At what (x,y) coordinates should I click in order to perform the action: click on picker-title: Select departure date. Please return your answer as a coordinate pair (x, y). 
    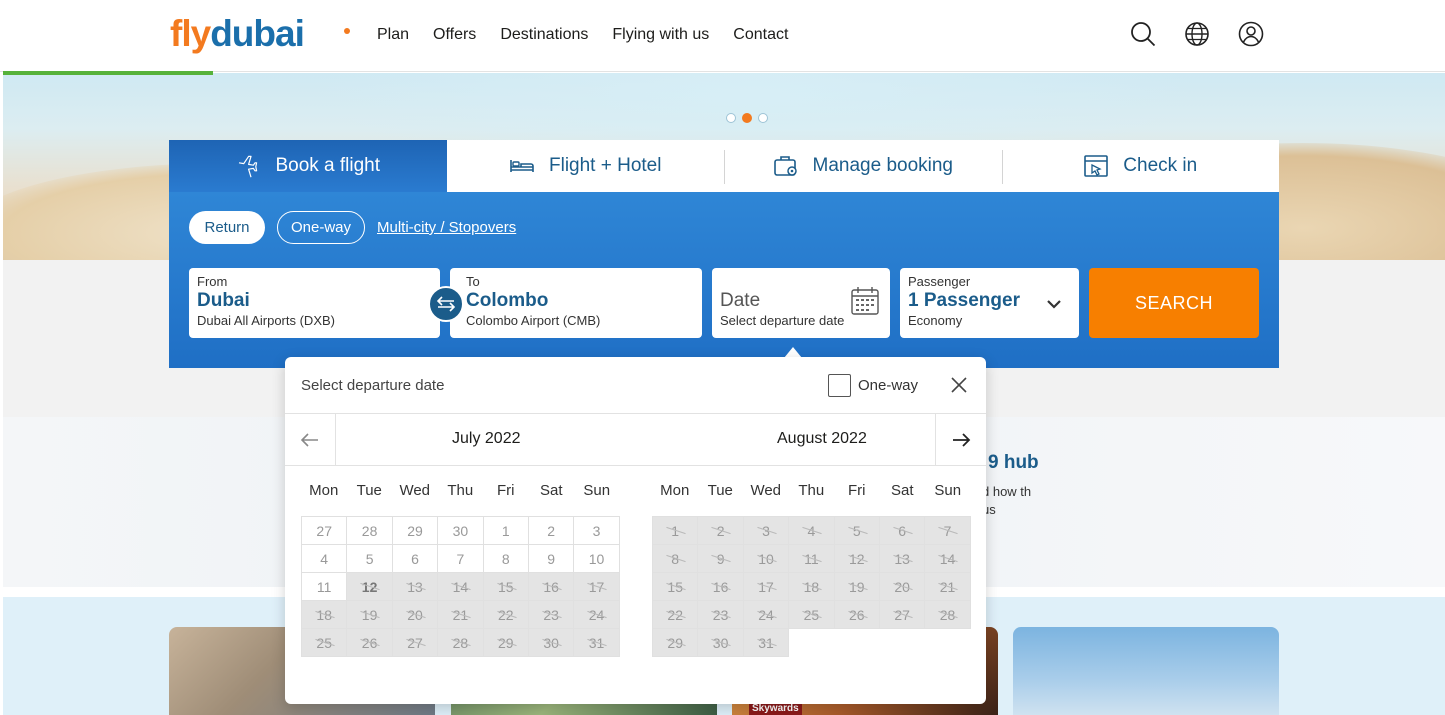
    Looking at the image, I should click on (373, 385).